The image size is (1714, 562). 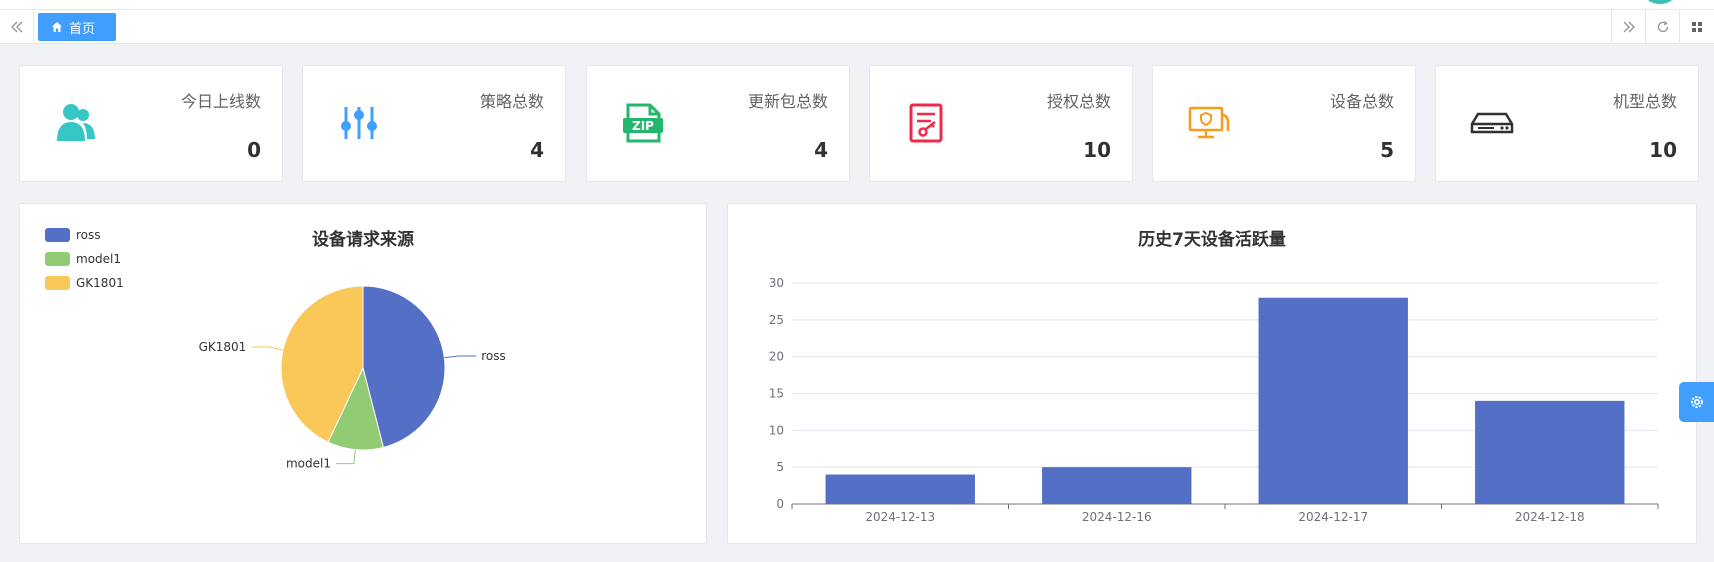 What do you see at coordinates (1078, 101) in the screenshot?
I see `stat-label: 授权总数` at bounding box center [1078, 101].